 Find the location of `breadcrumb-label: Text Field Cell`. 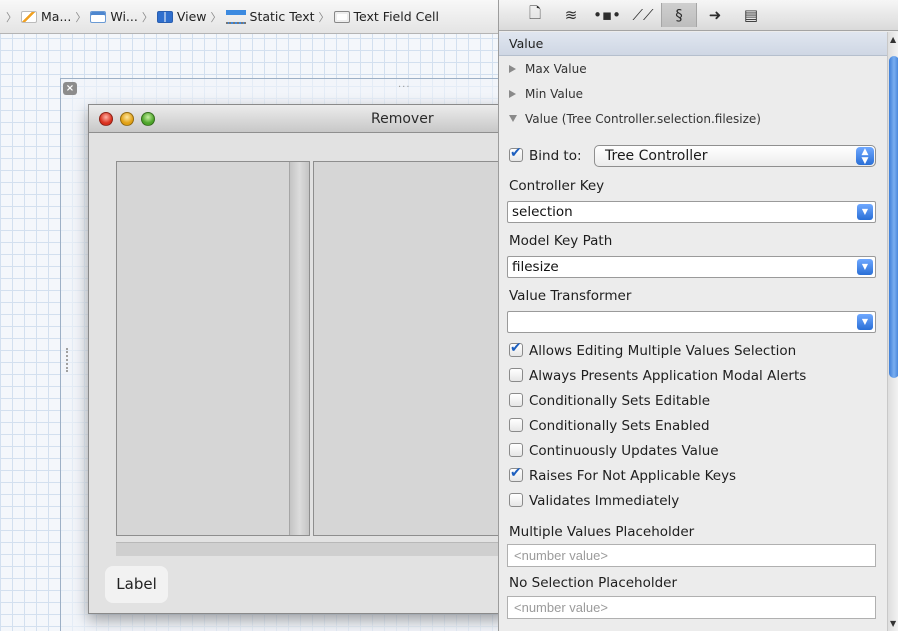

breadcrumb-label: Text Field Cell is located at coordinates (396, 16).